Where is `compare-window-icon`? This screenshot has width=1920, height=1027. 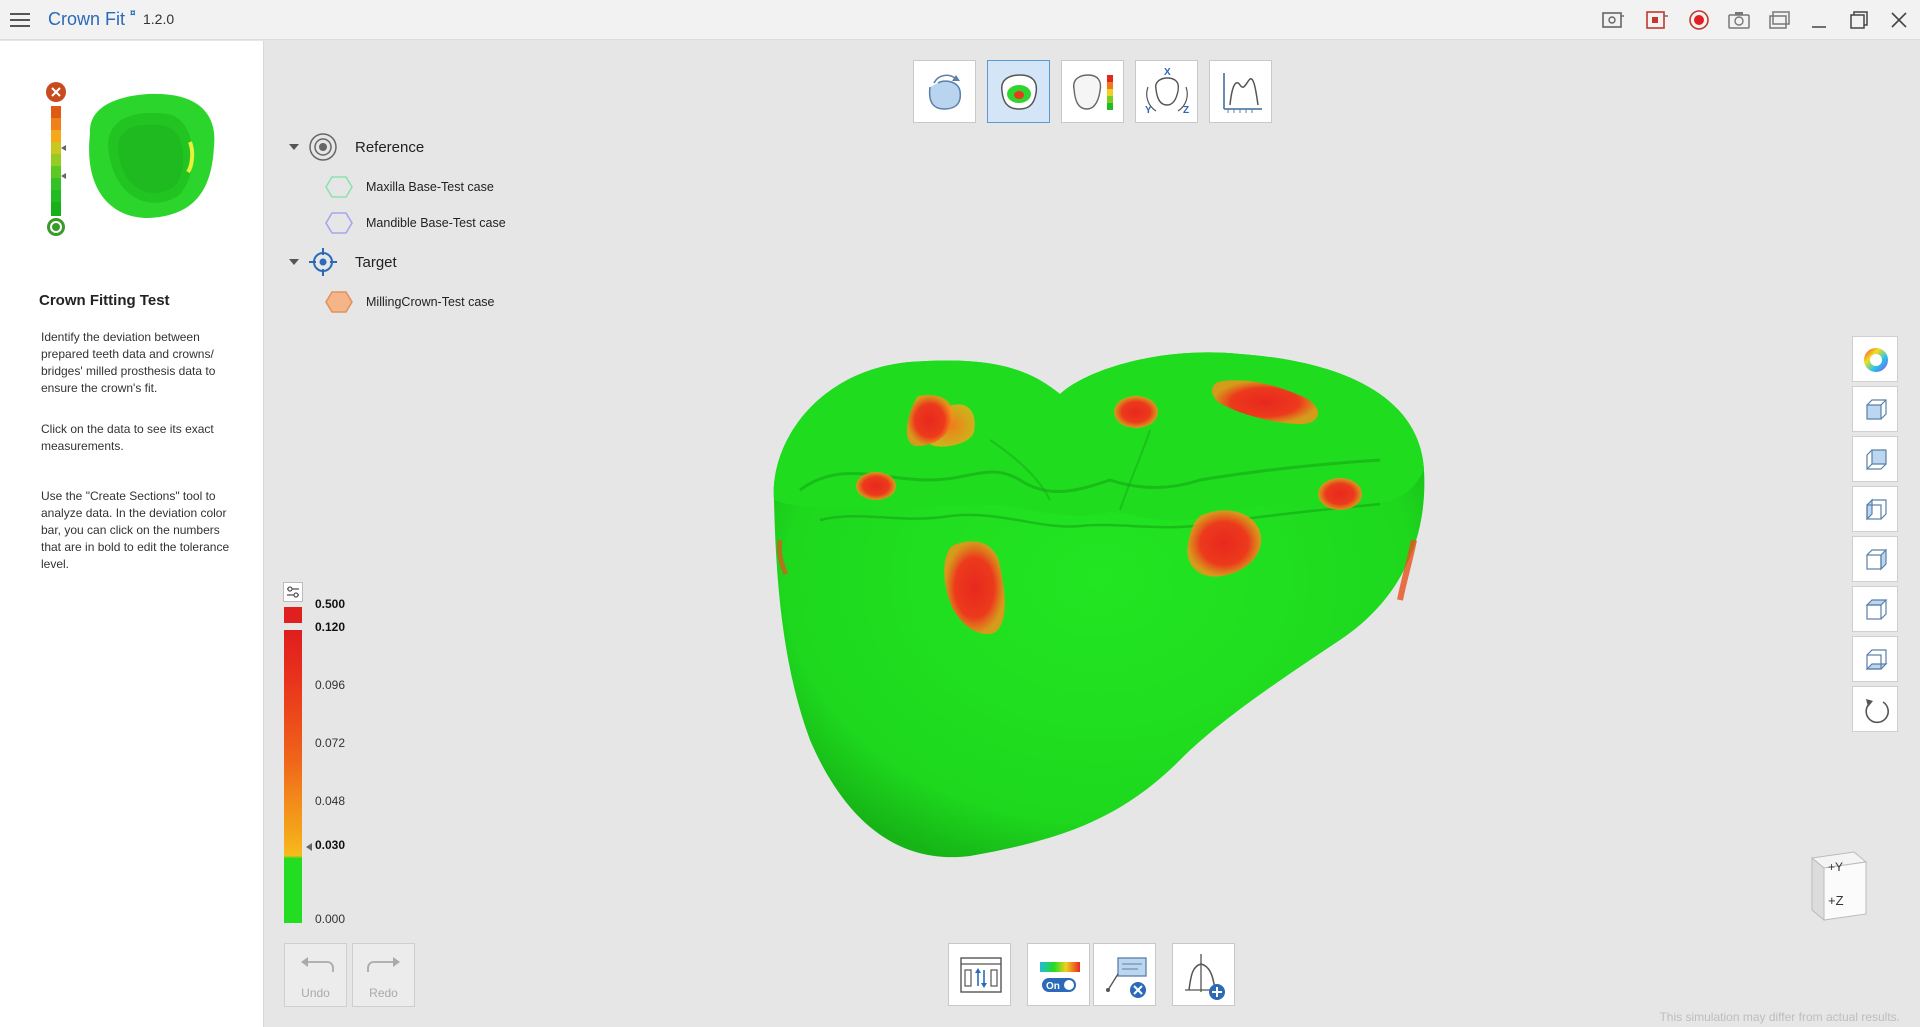
compare-window-icon is located at coordinates (981, 975).